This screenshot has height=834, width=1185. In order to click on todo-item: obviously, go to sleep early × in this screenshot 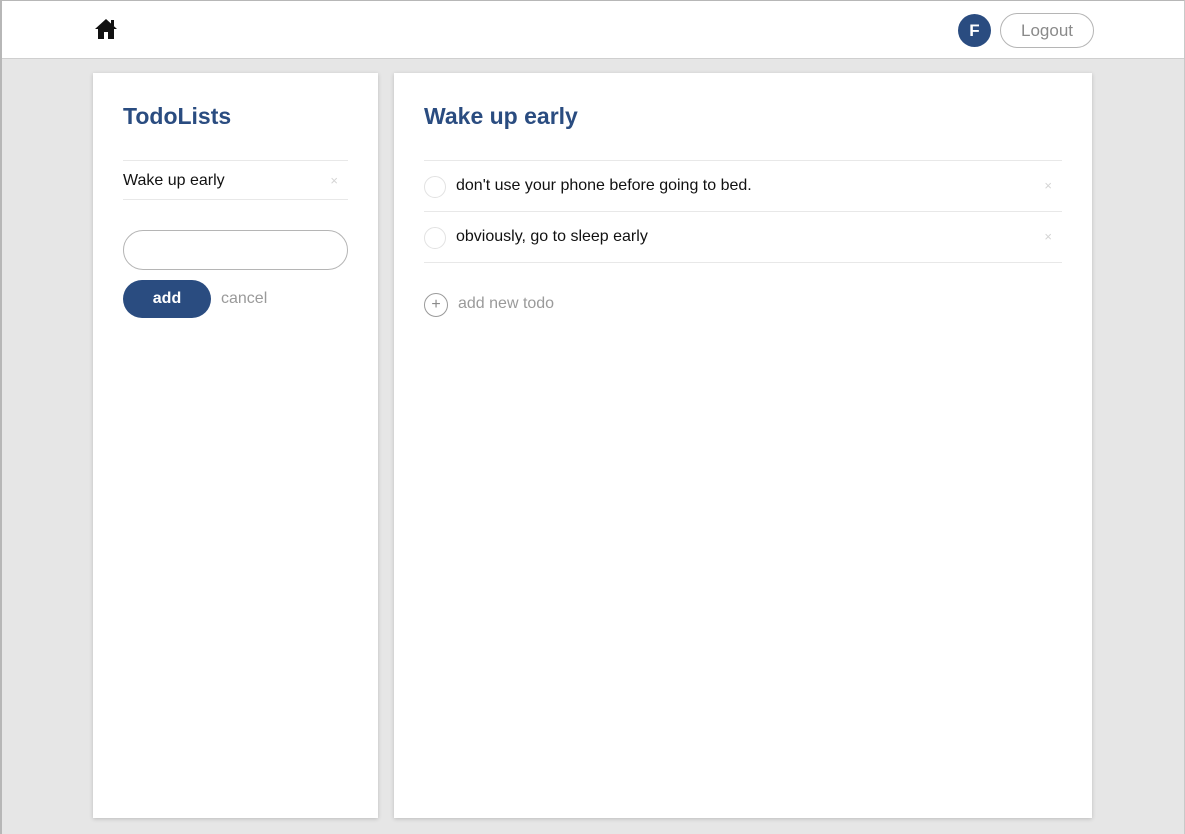, I will do `click(743, 237)`.